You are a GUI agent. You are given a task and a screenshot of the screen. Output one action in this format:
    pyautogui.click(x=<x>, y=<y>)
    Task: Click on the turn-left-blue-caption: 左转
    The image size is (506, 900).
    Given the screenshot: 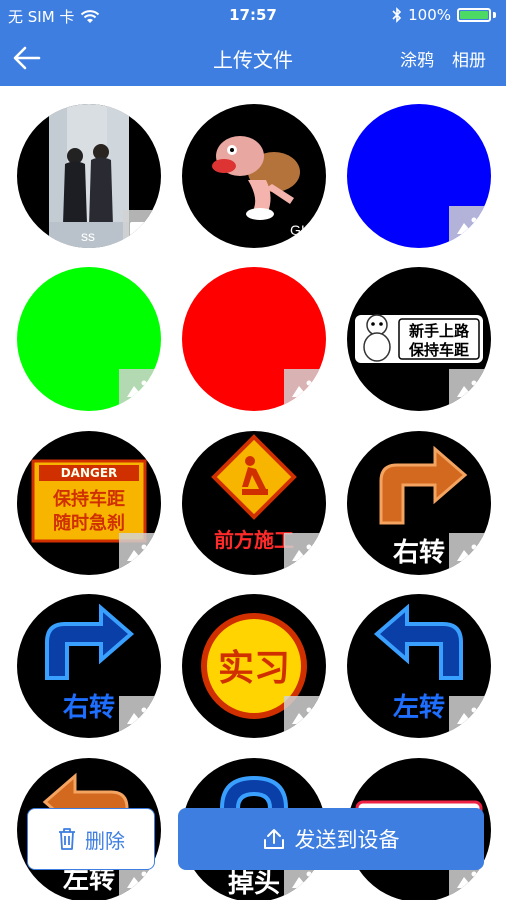 What is the action you would take?
    pyautogui.click(x=419, y=708)
    